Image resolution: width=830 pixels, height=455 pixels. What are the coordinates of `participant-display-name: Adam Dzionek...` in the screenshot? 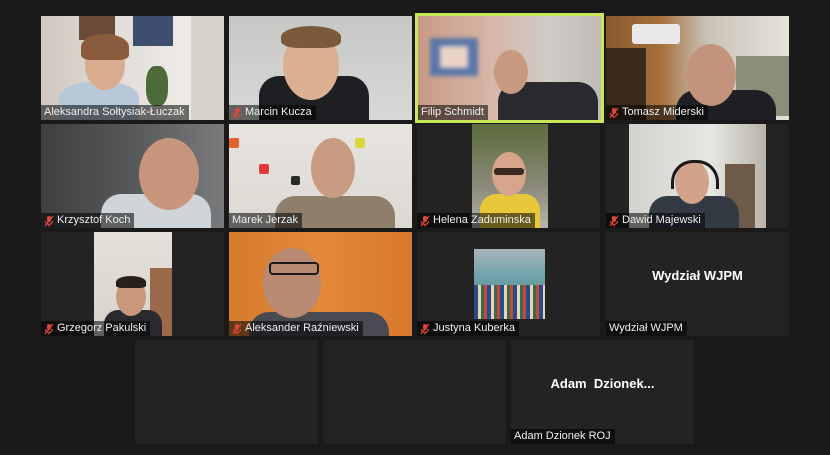 It's located at (602, 383).